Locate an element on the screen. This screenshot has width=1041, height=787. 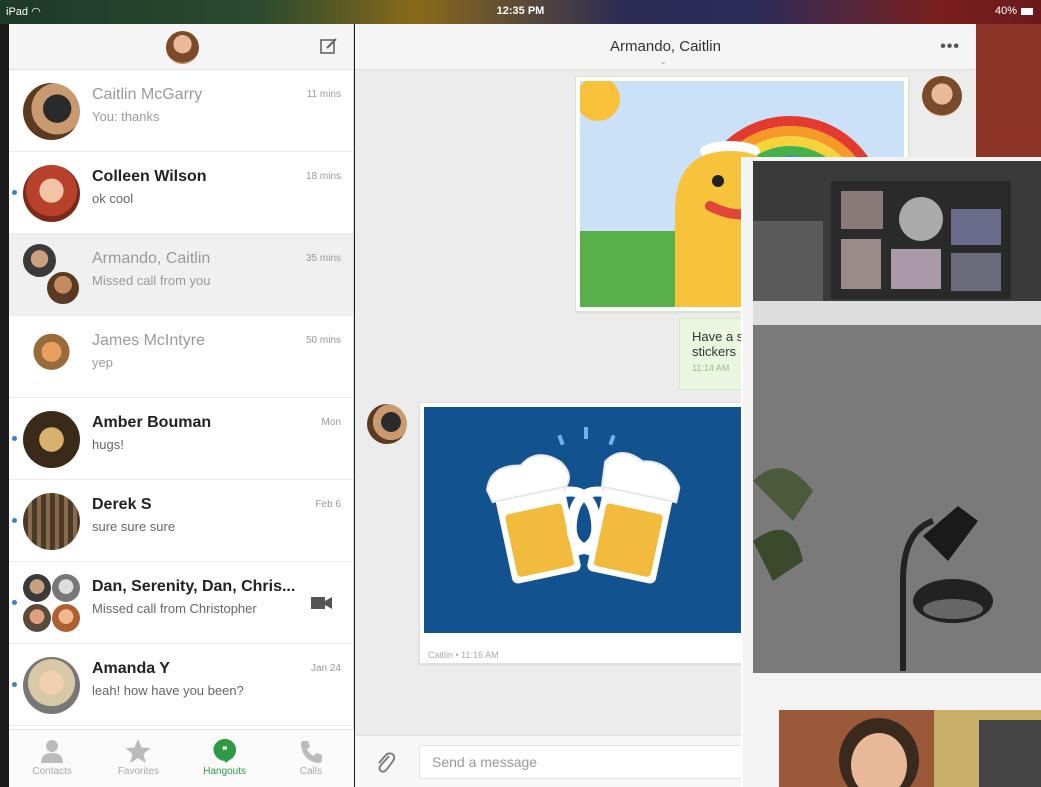
self-video-frame is located at coordinates (910, 748).